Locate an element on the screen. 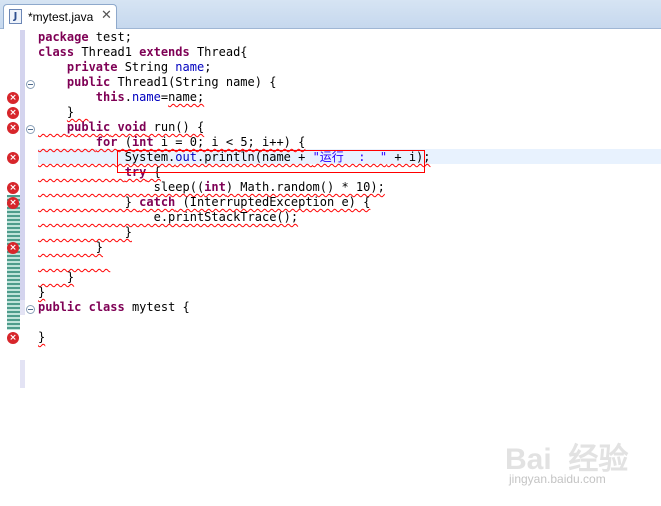 The image size is (661, 506). scope-indicator-lower is located at coordinates (22, 374).